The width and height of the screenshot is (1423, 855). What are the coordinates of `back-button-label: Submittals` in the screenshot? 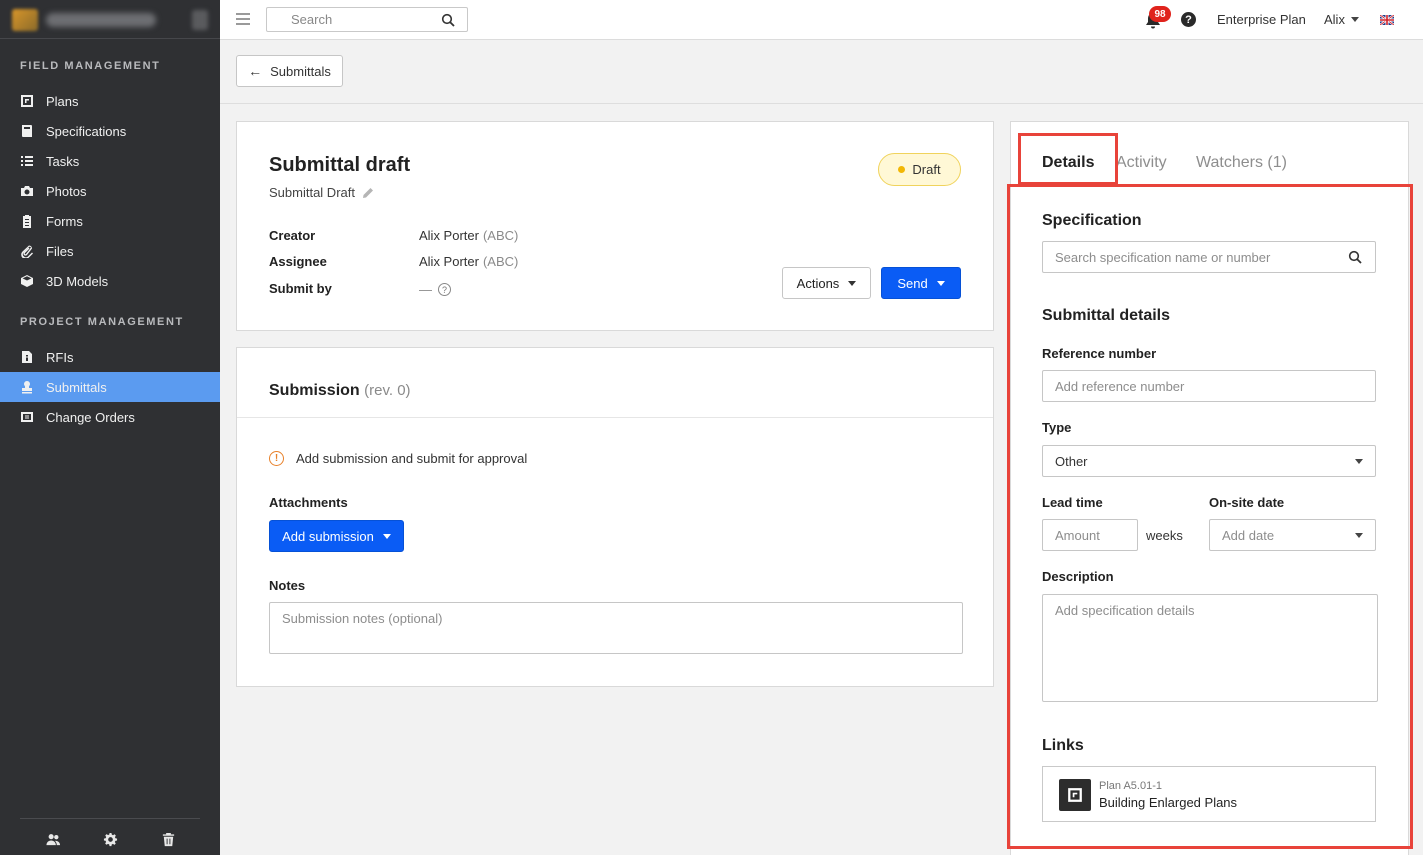 It's located at (300, 71).